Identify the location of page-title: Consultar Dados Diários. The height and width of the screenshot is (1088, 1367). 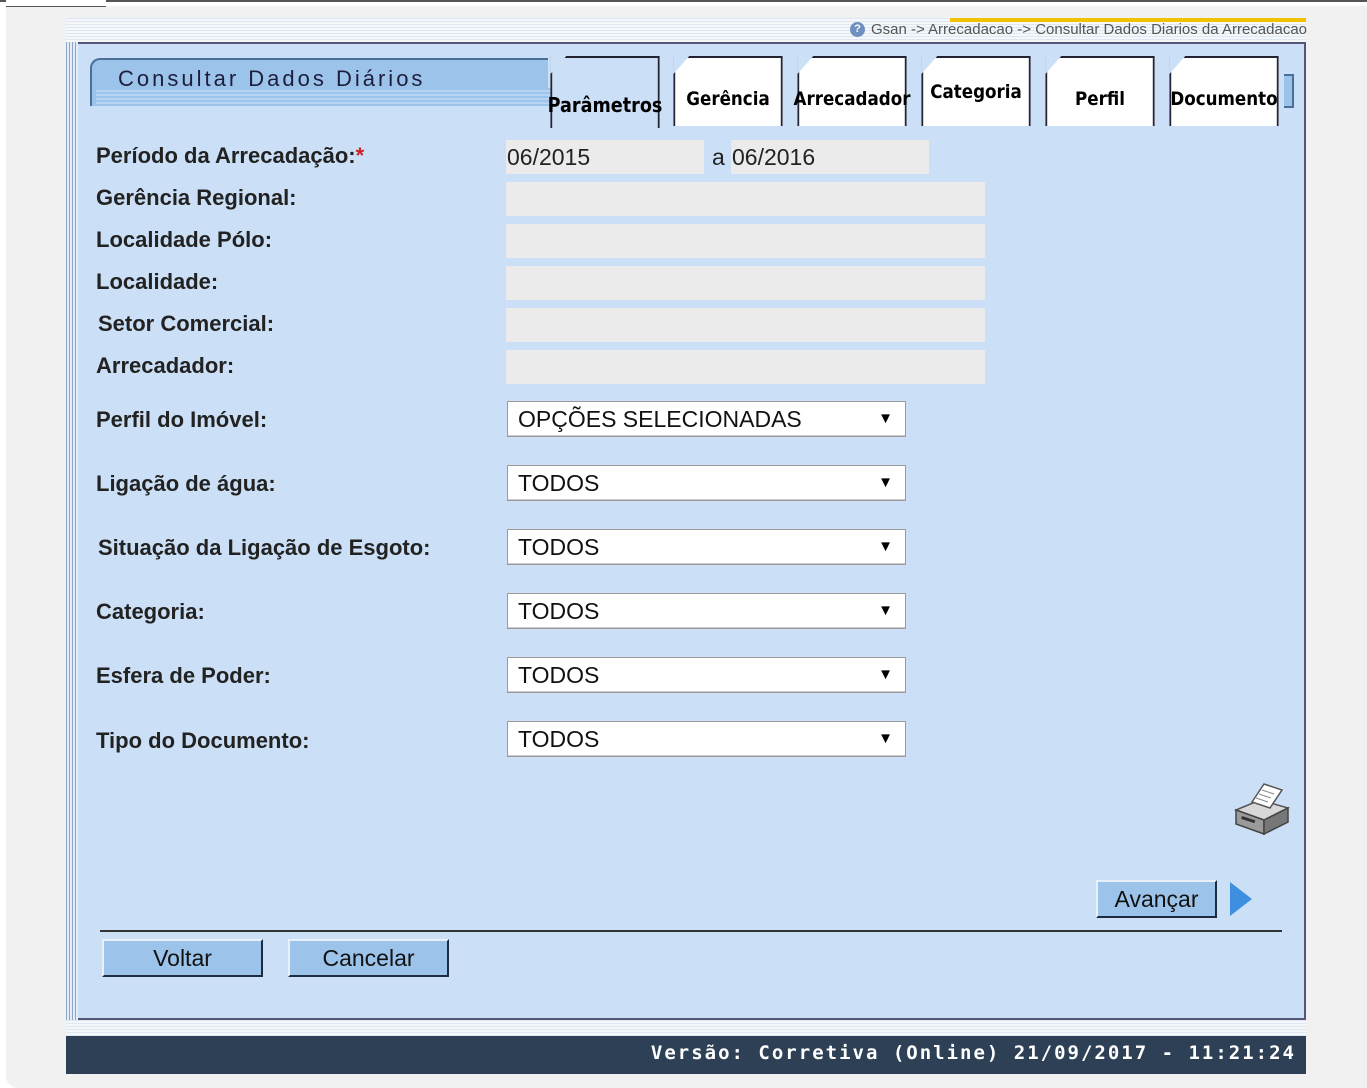
(272, 78).